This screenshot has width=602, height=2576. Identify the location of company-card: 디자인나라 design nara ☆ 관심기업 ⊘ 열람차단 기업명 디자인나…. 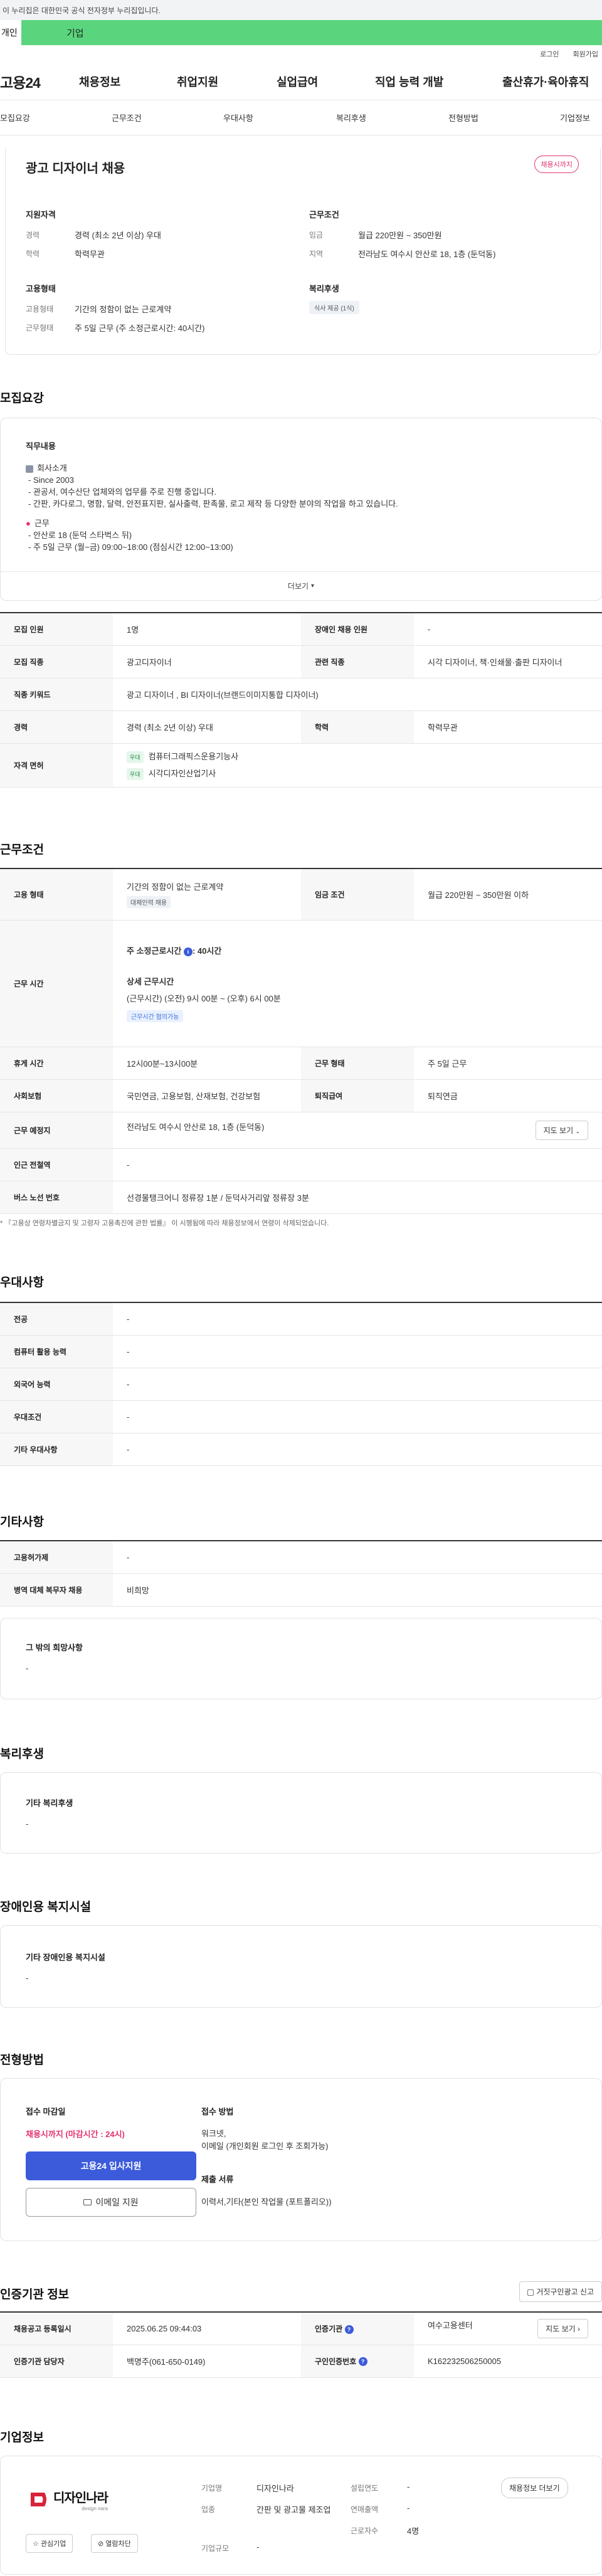
(301, 2515).